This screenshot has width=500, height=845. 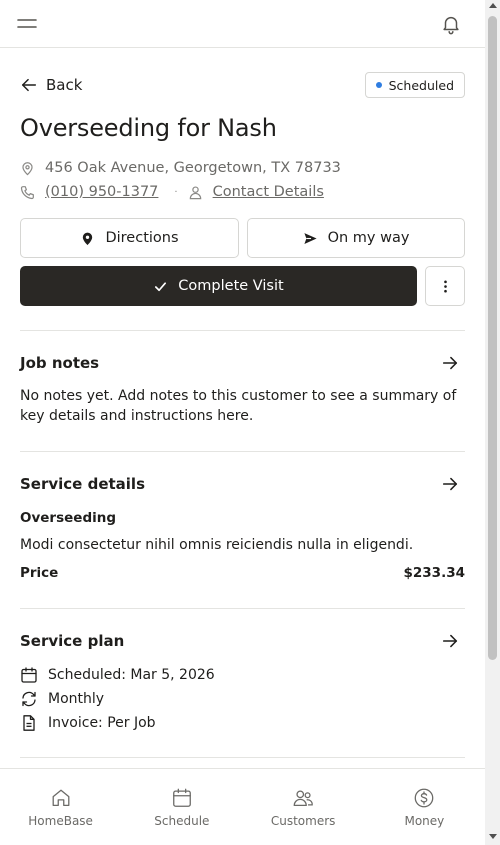 What do you see at coordinates (303, 821) in the screenshot?
I see `nav-label-customers: Customers` at bounding box center [303, 821].